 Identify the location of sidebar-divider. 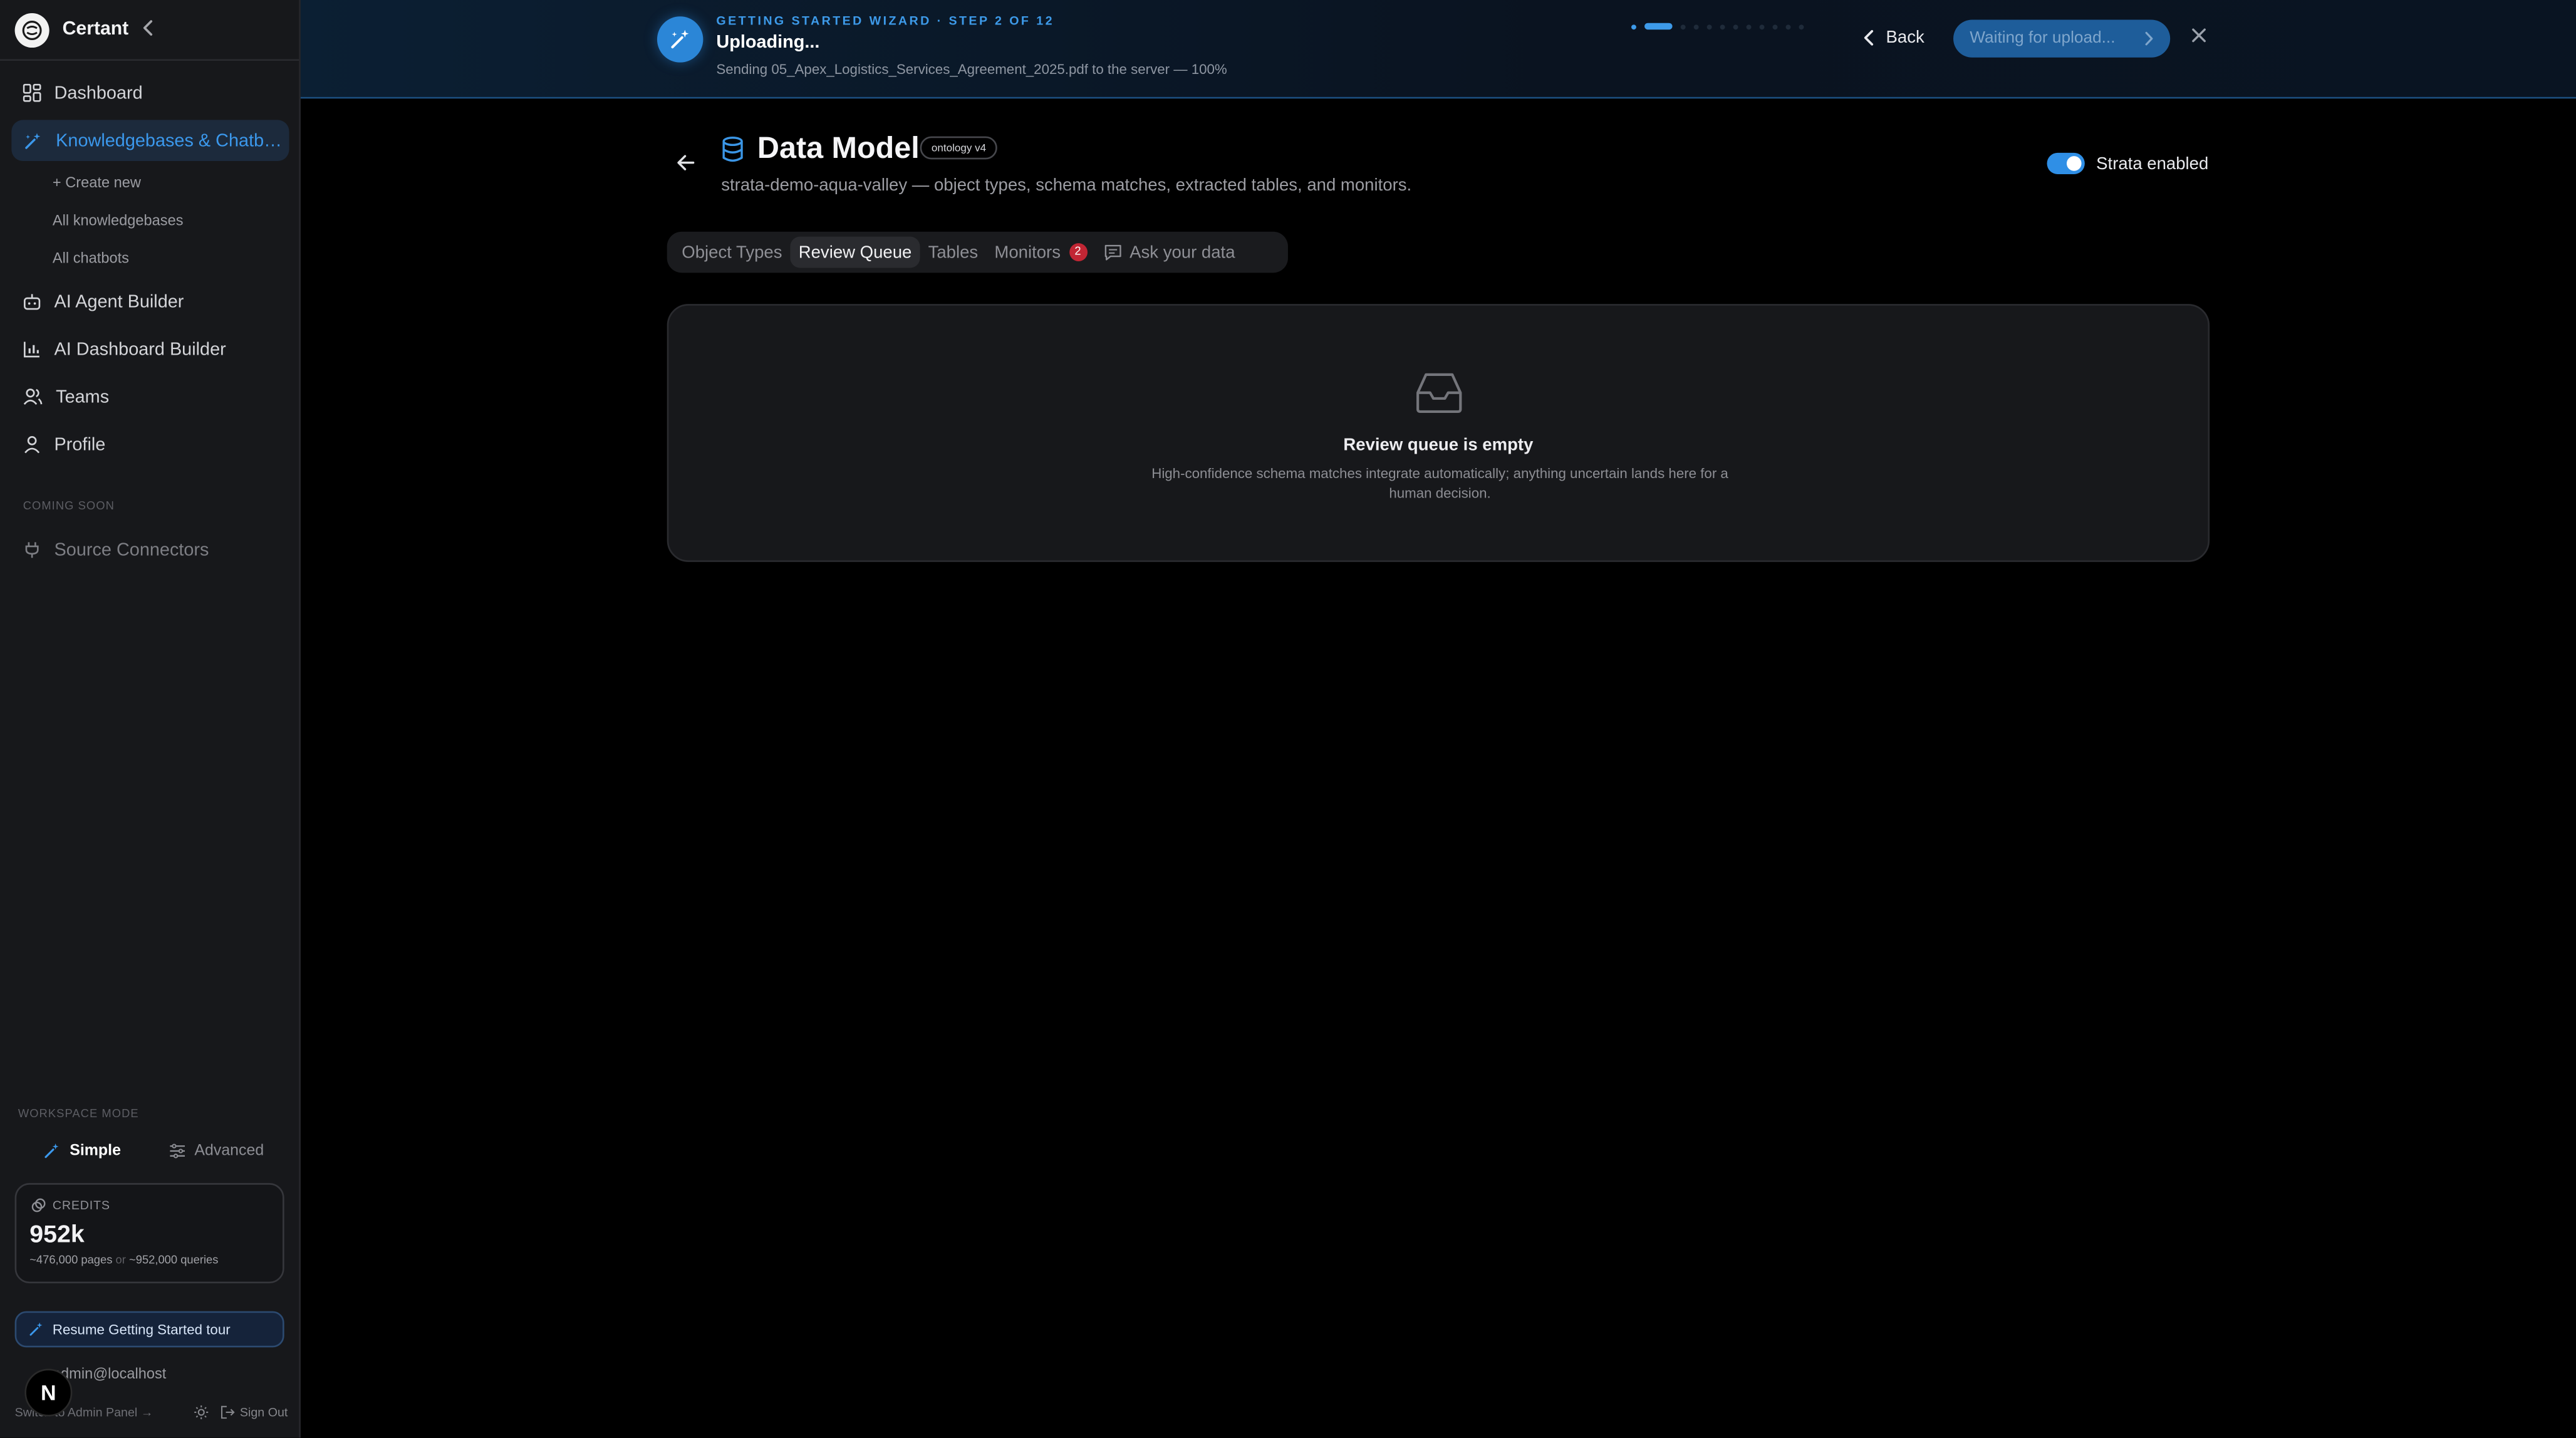
(149, 60).